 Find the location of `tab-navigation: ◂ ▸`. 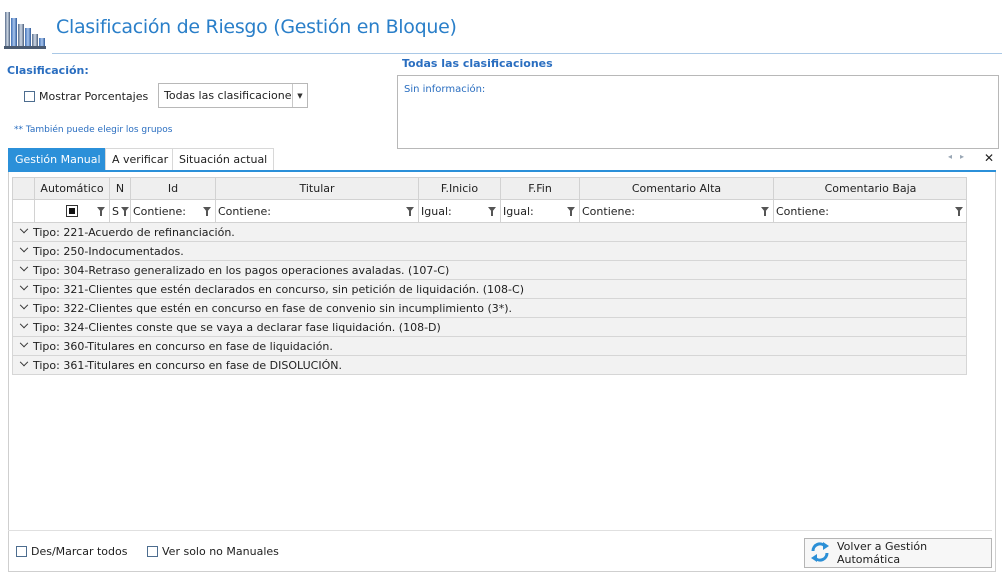

tab-navigation: ◂ ▸ is located at coordinates (956, 156).